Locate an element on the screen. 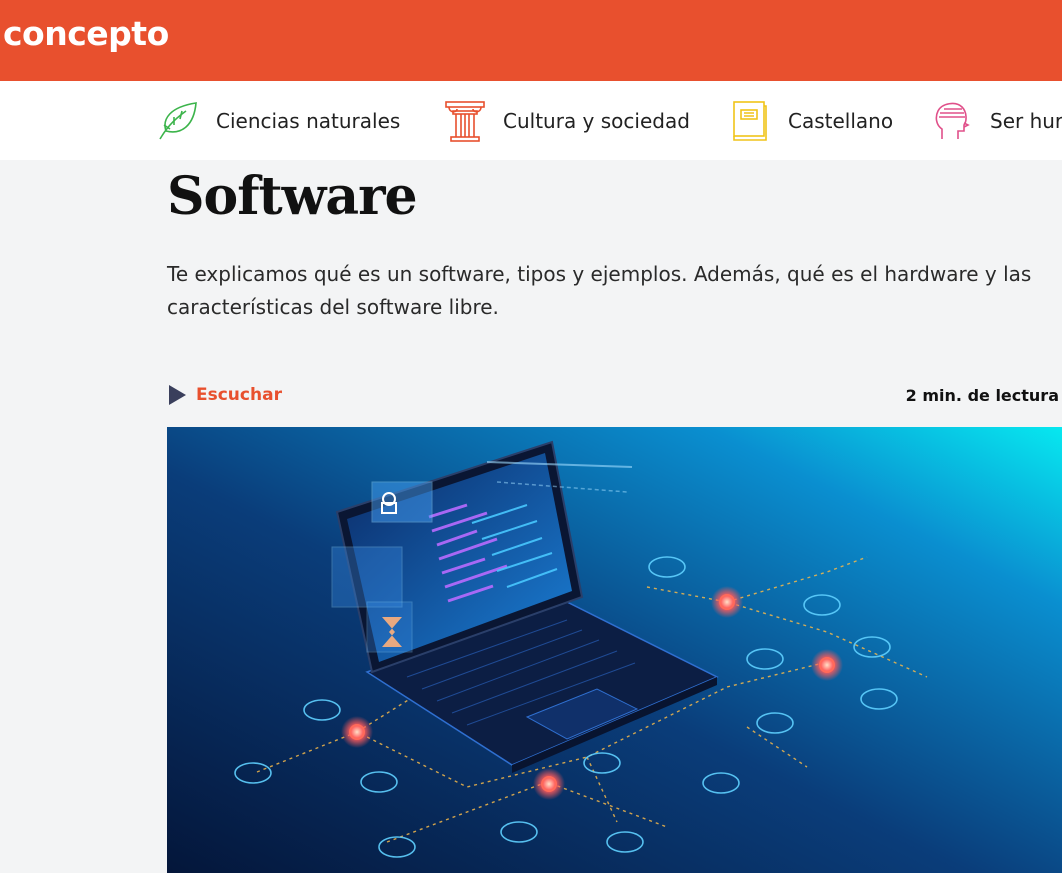 The image size is (1062, 873). category-cultura-y-sociedad: Cultura y sociedad is located at coordinates (566, 120).